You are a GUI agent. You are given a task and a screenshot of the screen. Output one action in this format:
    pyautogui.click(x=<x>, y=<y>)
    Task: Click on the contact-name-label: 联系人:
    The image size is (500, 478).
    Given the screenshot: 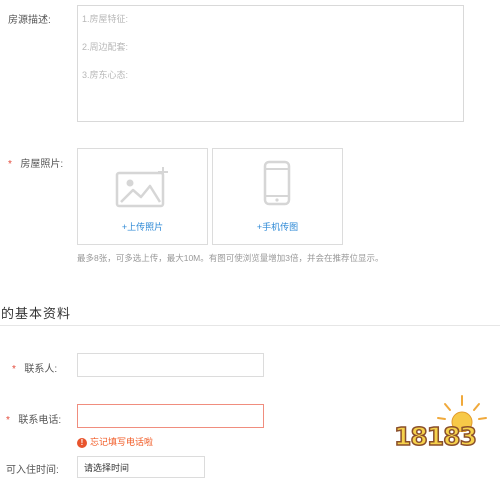 What is the action you would take?
    pyautogui.click(x=41, y=369)
    